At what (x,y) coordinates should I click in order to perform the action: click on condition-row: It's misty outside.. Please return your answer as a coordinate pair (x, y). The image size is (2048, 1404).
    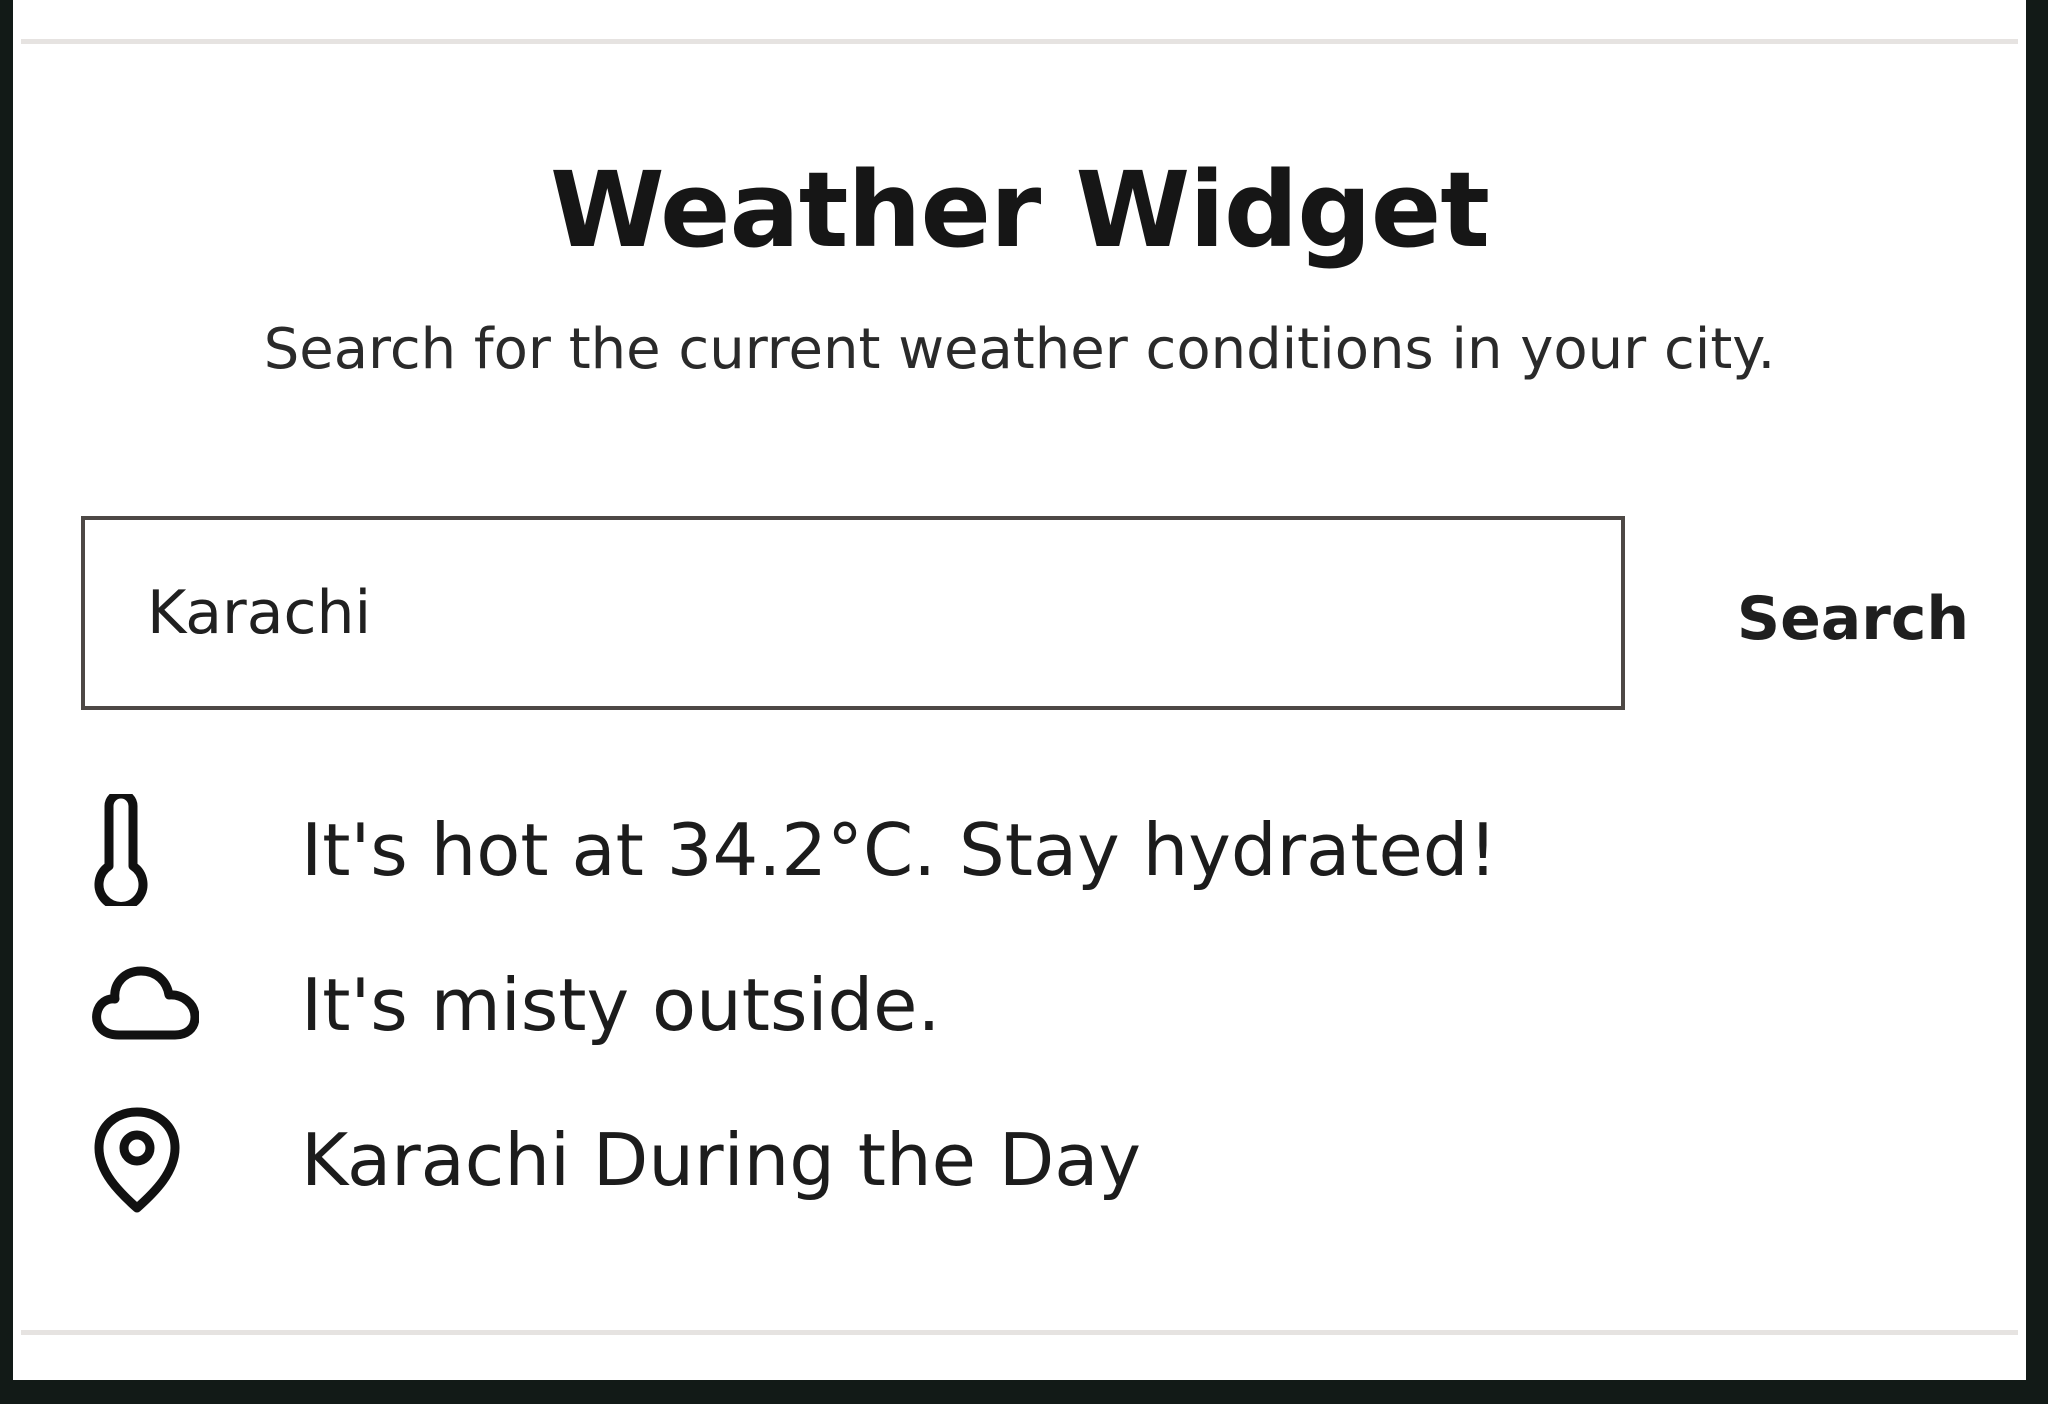
    Looking at the image, I should click on (841, 1005).